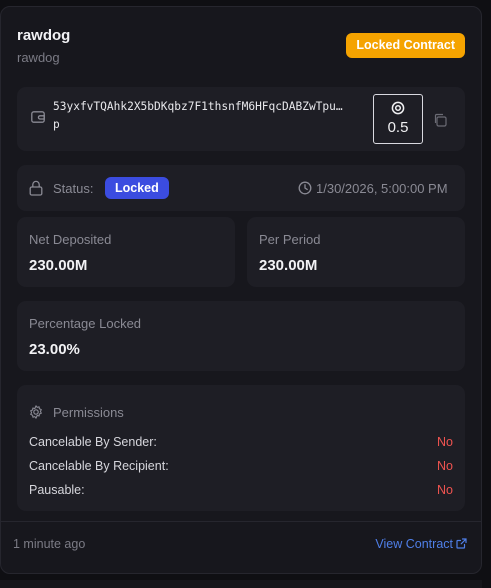  What do you see at coordinates (54, 349) in the screenshot?
I see `percentage-locked-value: 23.00%` at bounding box center [54, 349].